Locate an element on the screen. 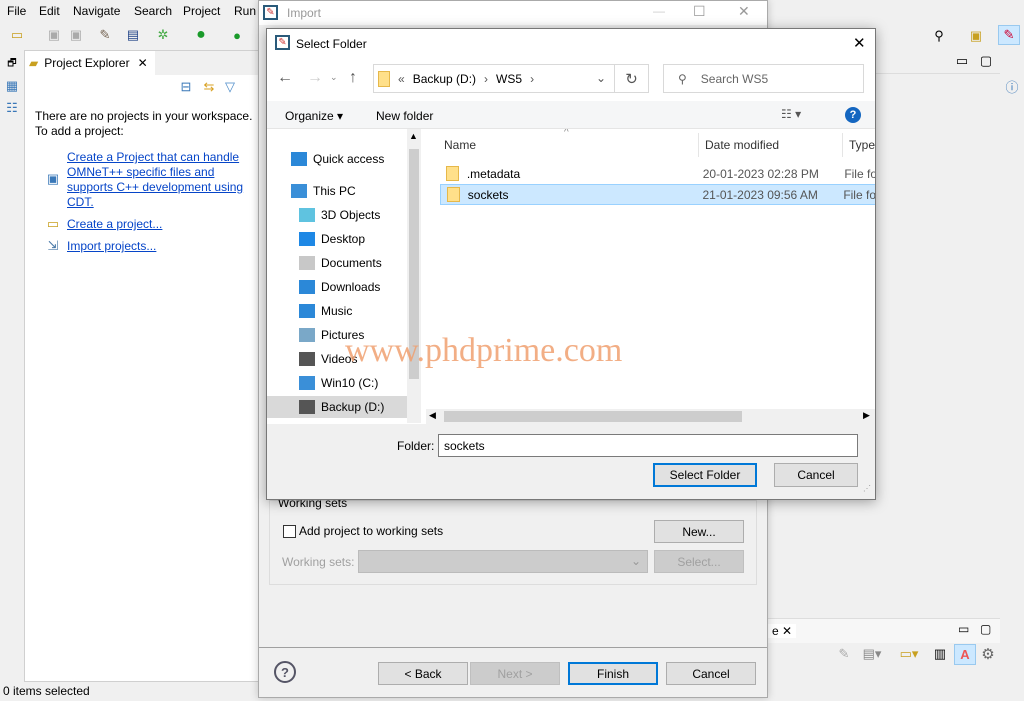 Image resolution: width=1024 pixels, height=701 pixels. pin-icon: ✎ is located at coordinates (844, 654).